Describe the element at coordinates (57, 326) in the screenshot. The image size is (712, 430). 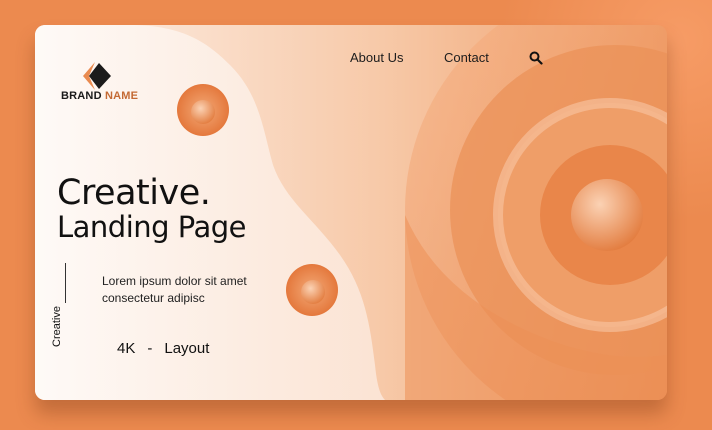
I see `vertical-label: Creative` at that location.